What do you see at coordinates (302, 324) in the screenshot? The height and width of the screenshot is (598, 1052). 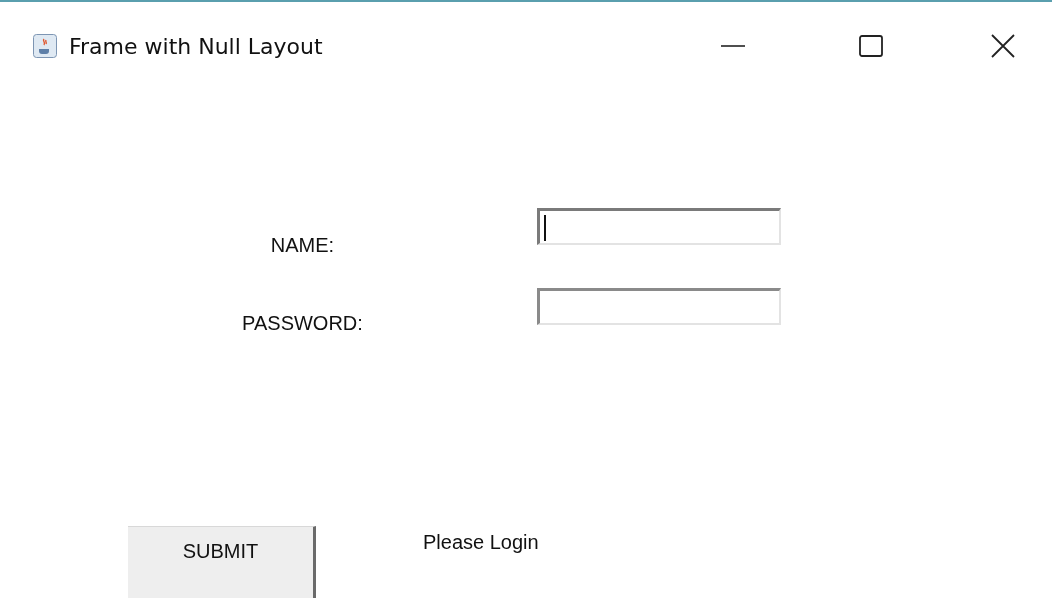 I see `field-label: PASSWORD:` at bounding box center [302, 324].